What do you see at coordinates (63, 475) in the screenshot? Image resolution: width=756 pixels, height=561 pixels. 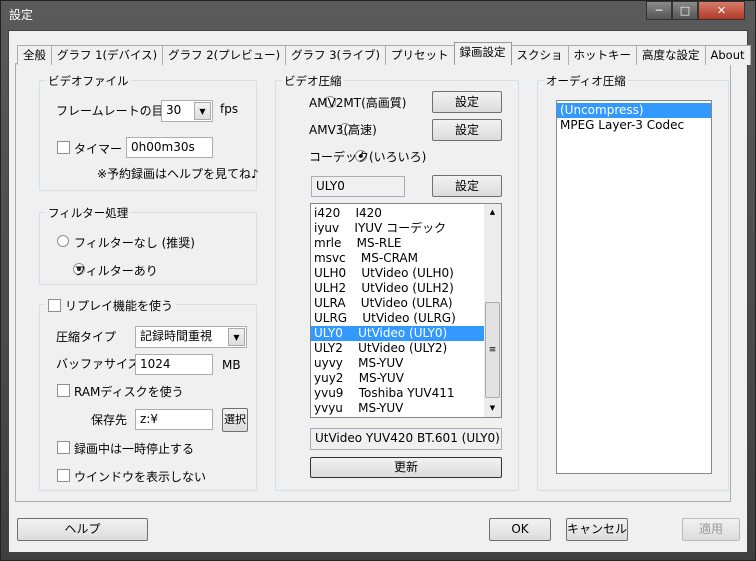 I see `hide-window-checkbox` at bounding box center [63, 475].